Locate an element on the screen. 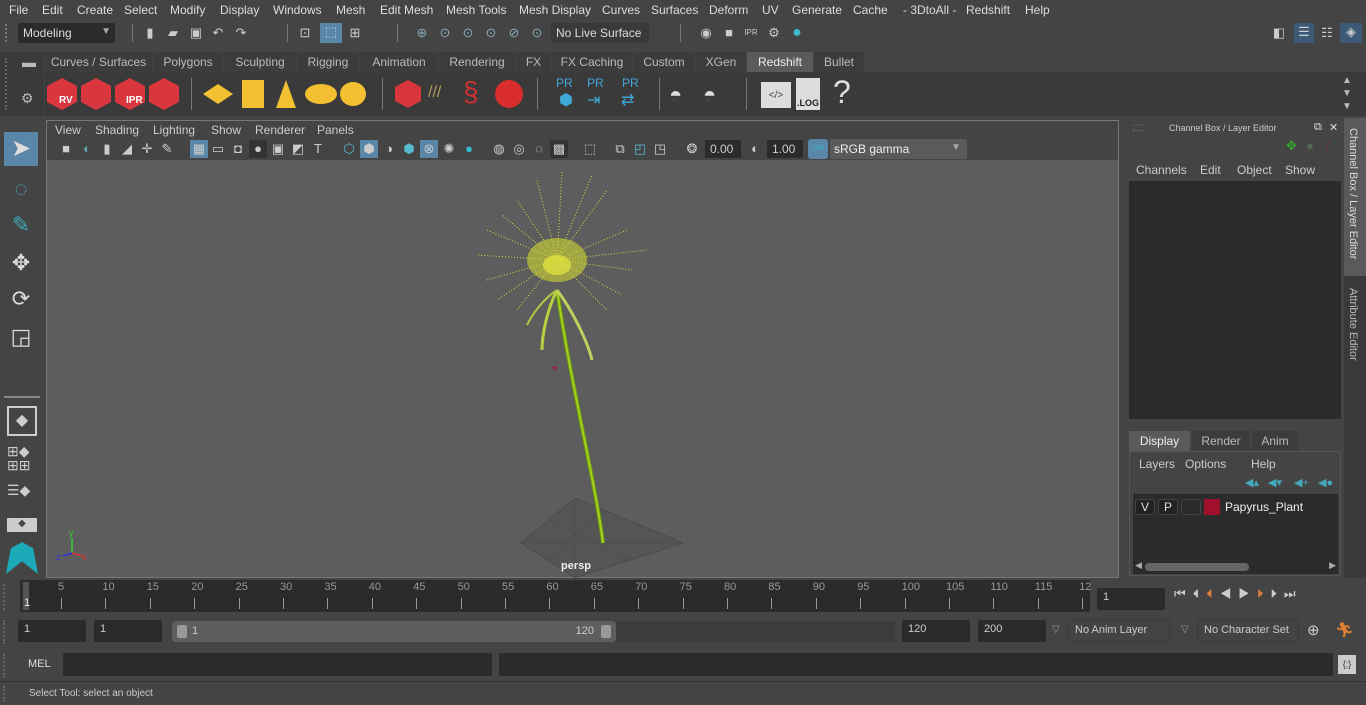 The image size is (1366, 705). menu-mesh-display: Mesh Display is located at coordinates (555, 10).